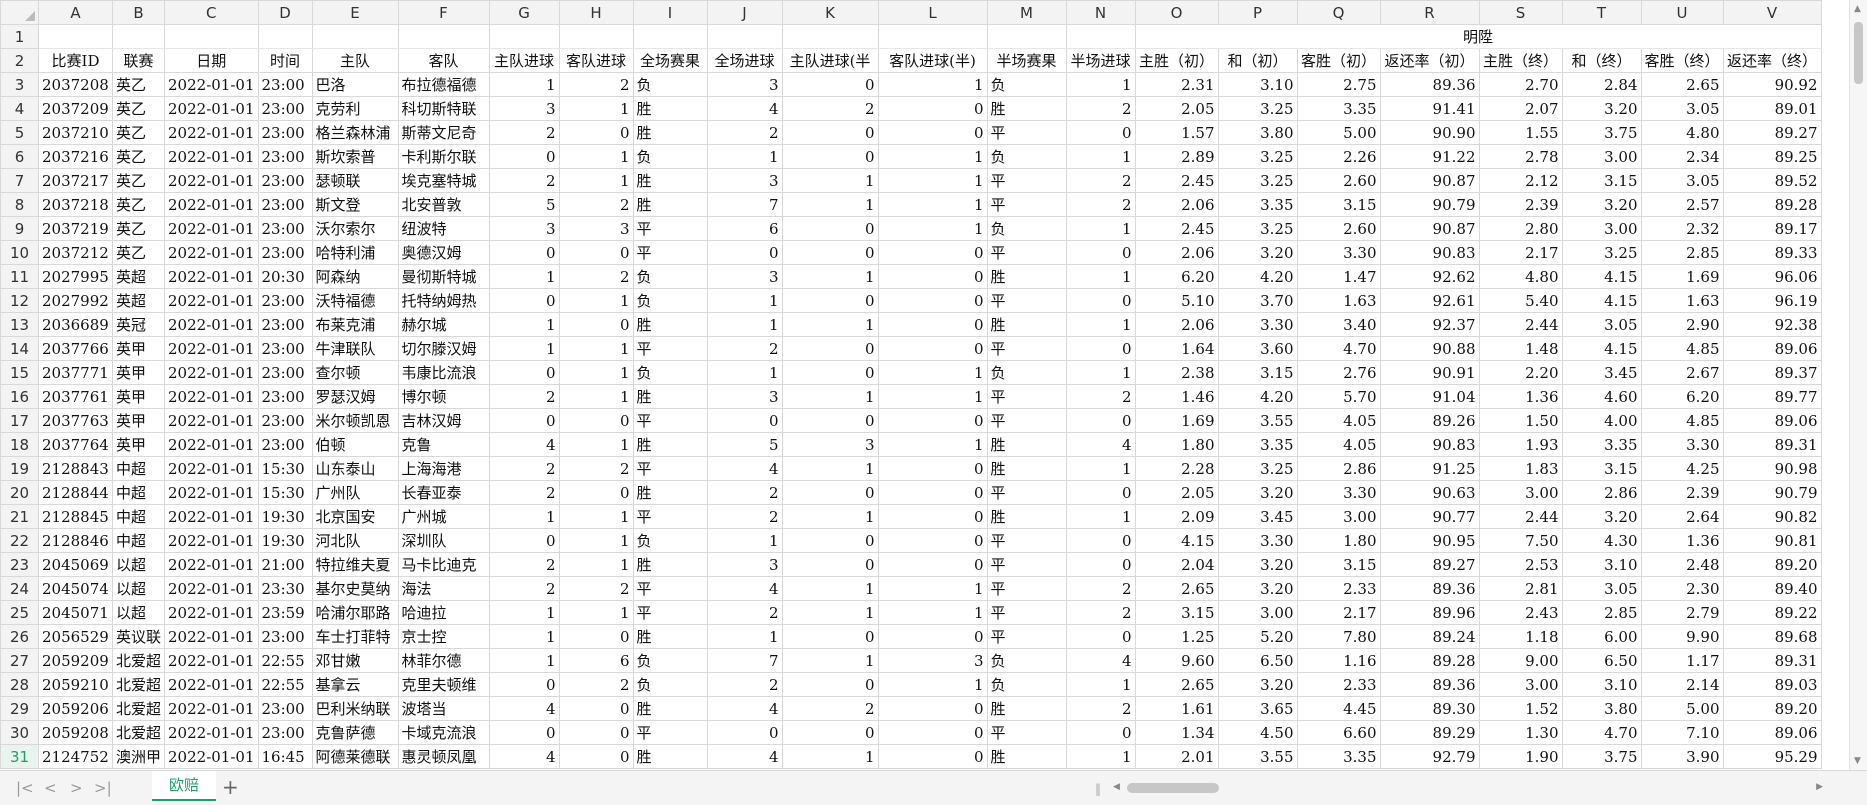  What do you see at coordinates (1772, 348) in the screenshot?
I see `cell: 89.06` at bounding box center [1772, 348].